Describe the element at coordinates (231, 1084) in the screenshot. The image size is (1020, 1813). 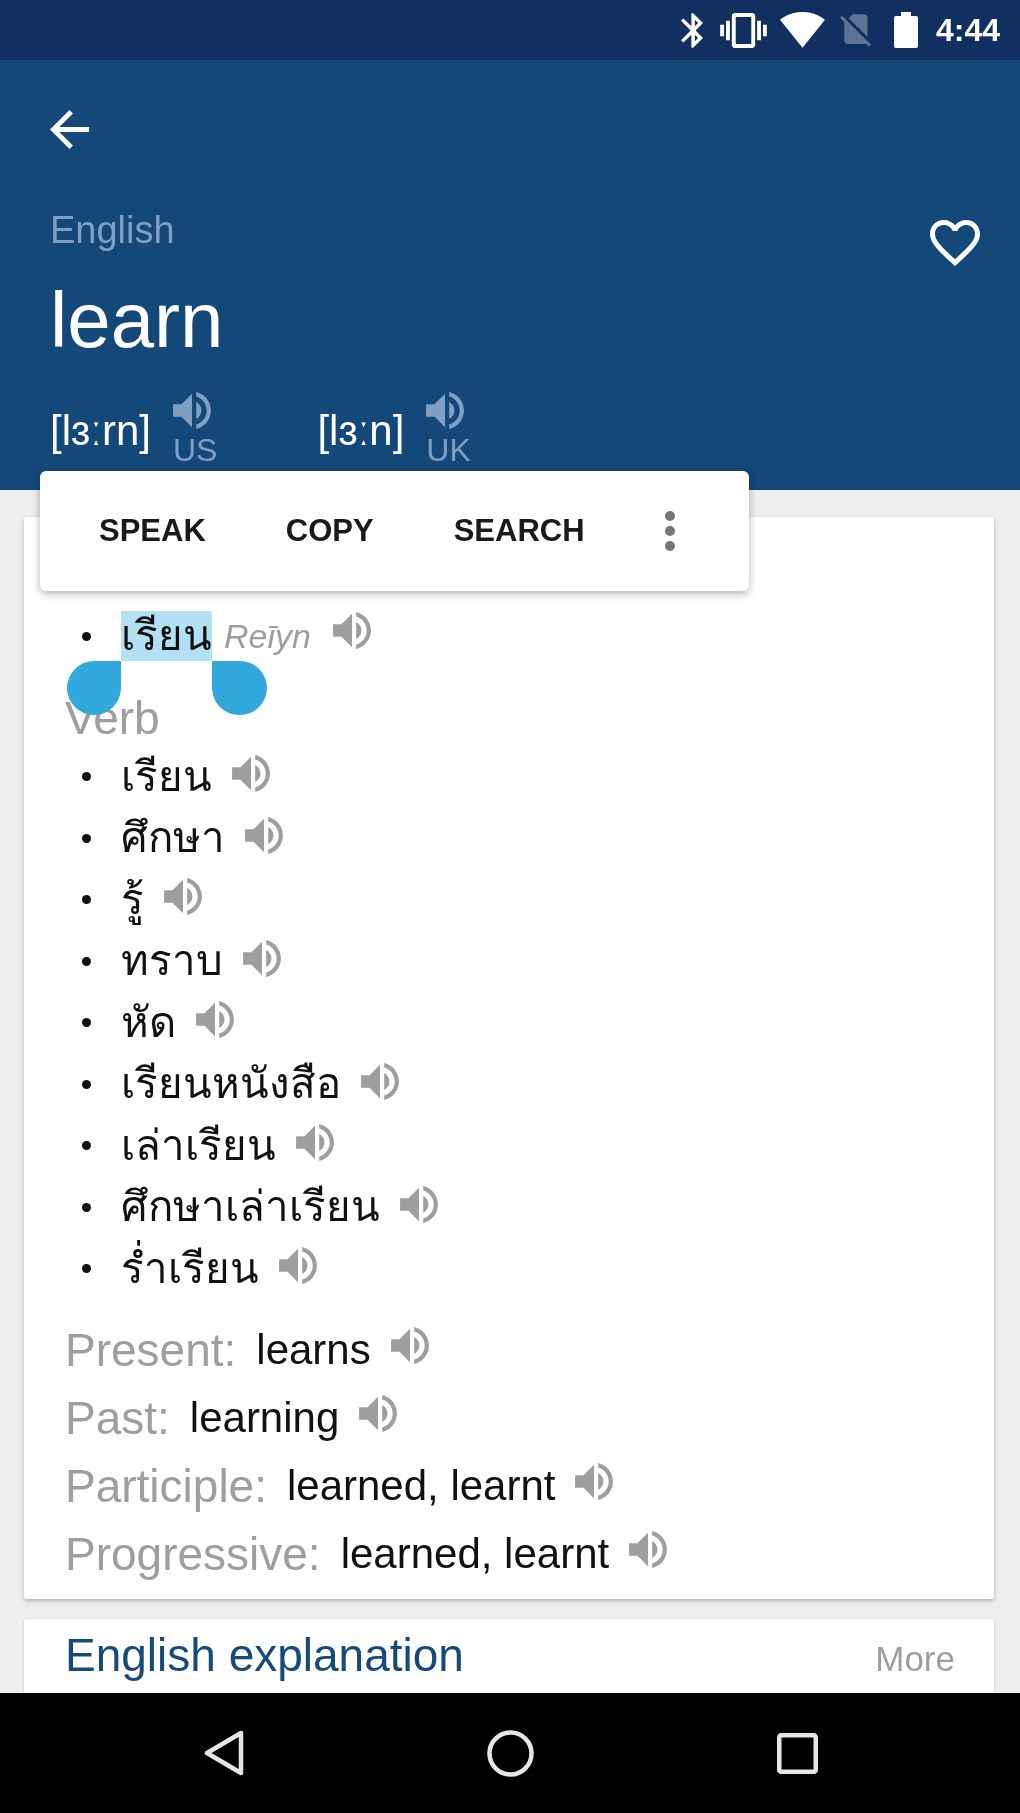
I see `translation-text: เรียนหนังสือ` at that location.